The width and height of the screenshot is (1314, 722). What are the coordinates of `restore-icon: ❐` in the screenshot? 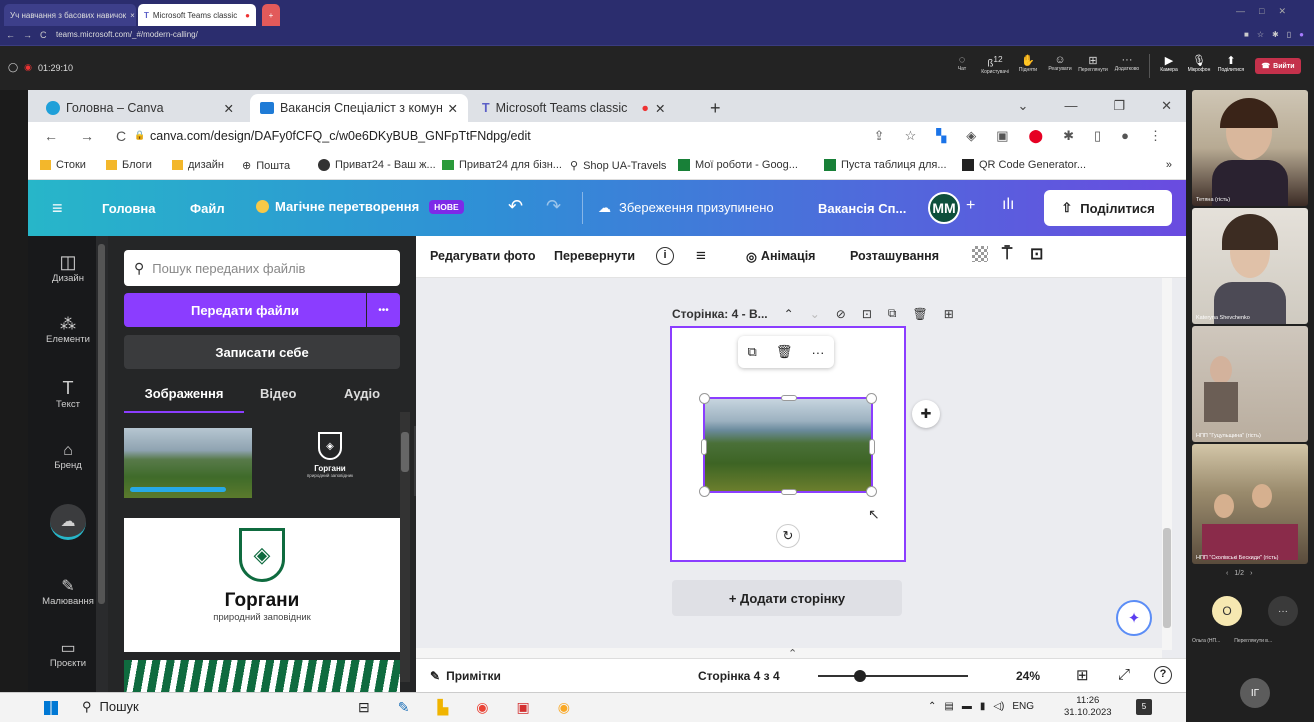 It's located at (1119, 106).